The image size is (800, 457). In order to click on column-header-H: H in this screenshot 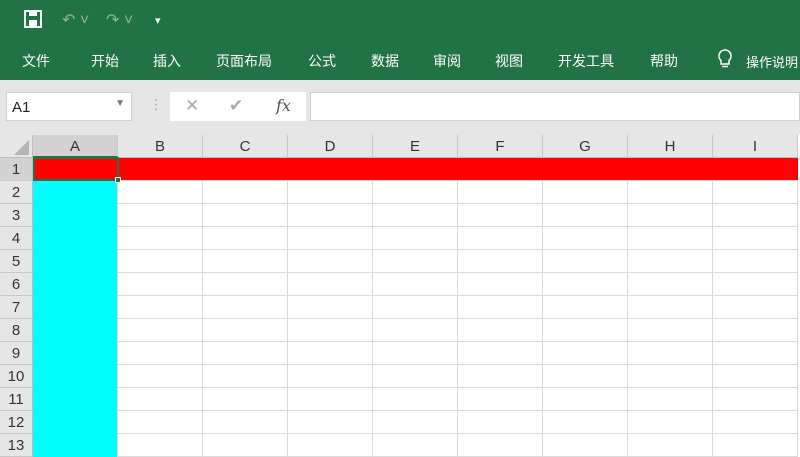, I will do `click(670, 146)`.